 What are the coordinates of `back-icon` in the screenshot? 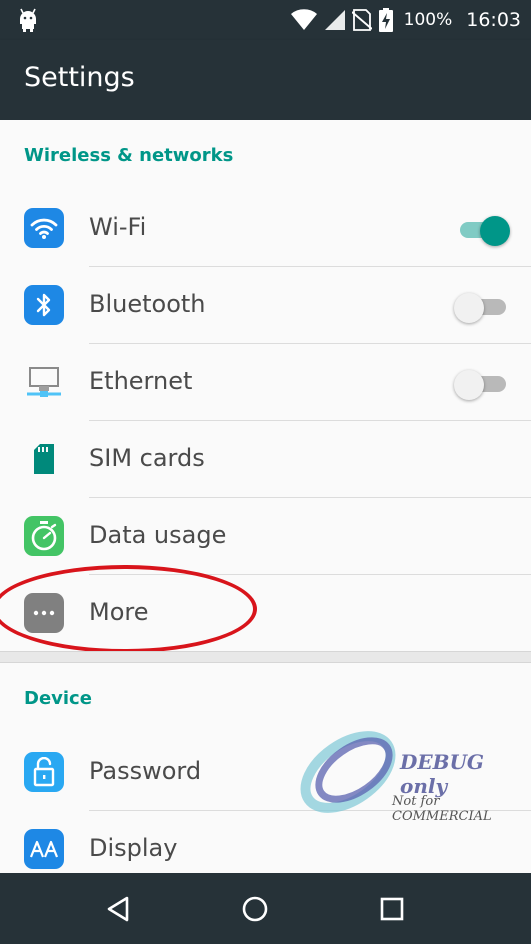 It's located at (118, 909).